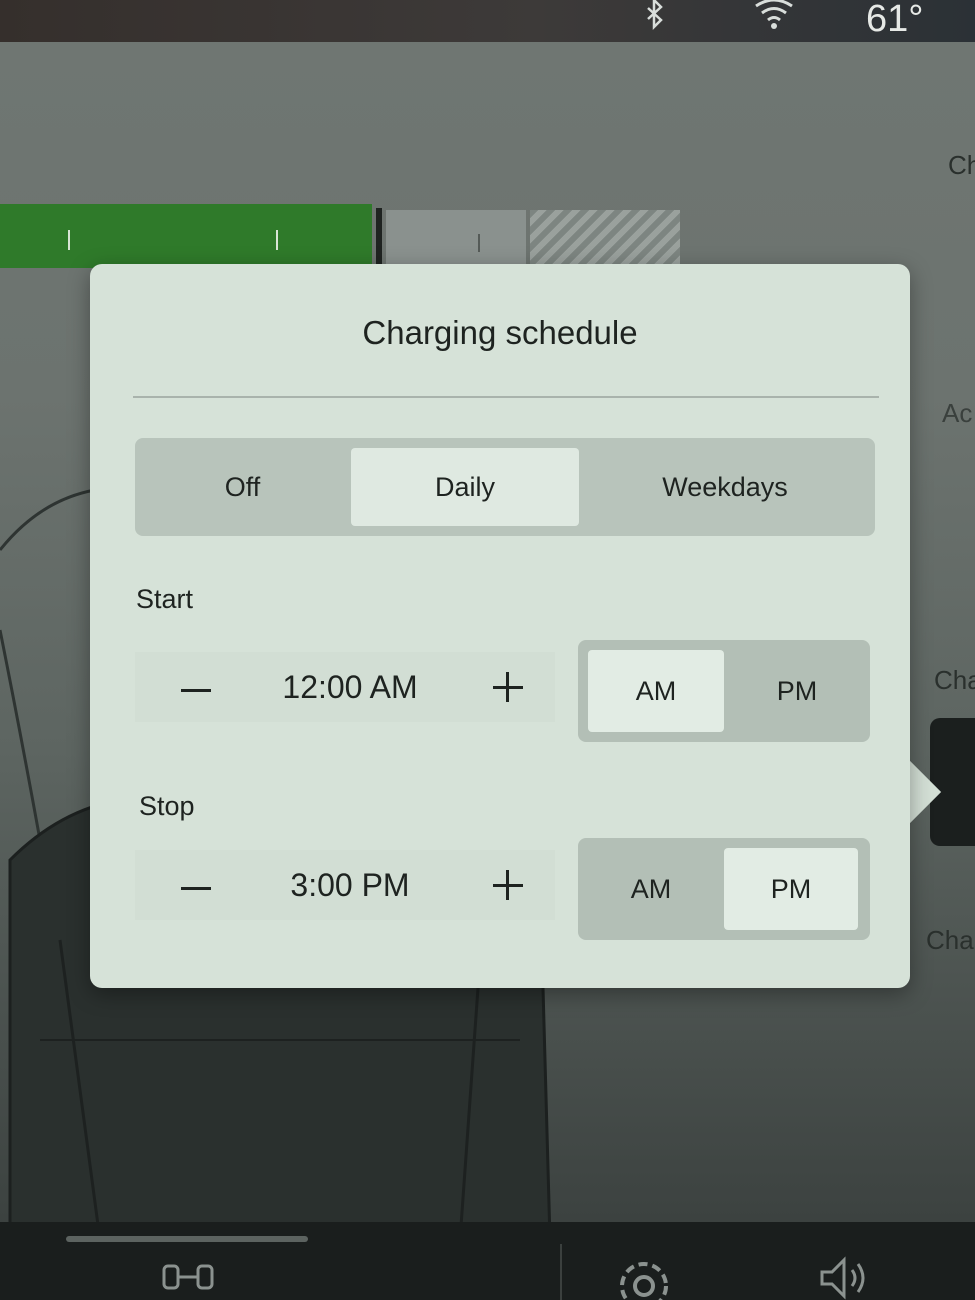  I want to click on bluetooth-icon, so click(655, 15).